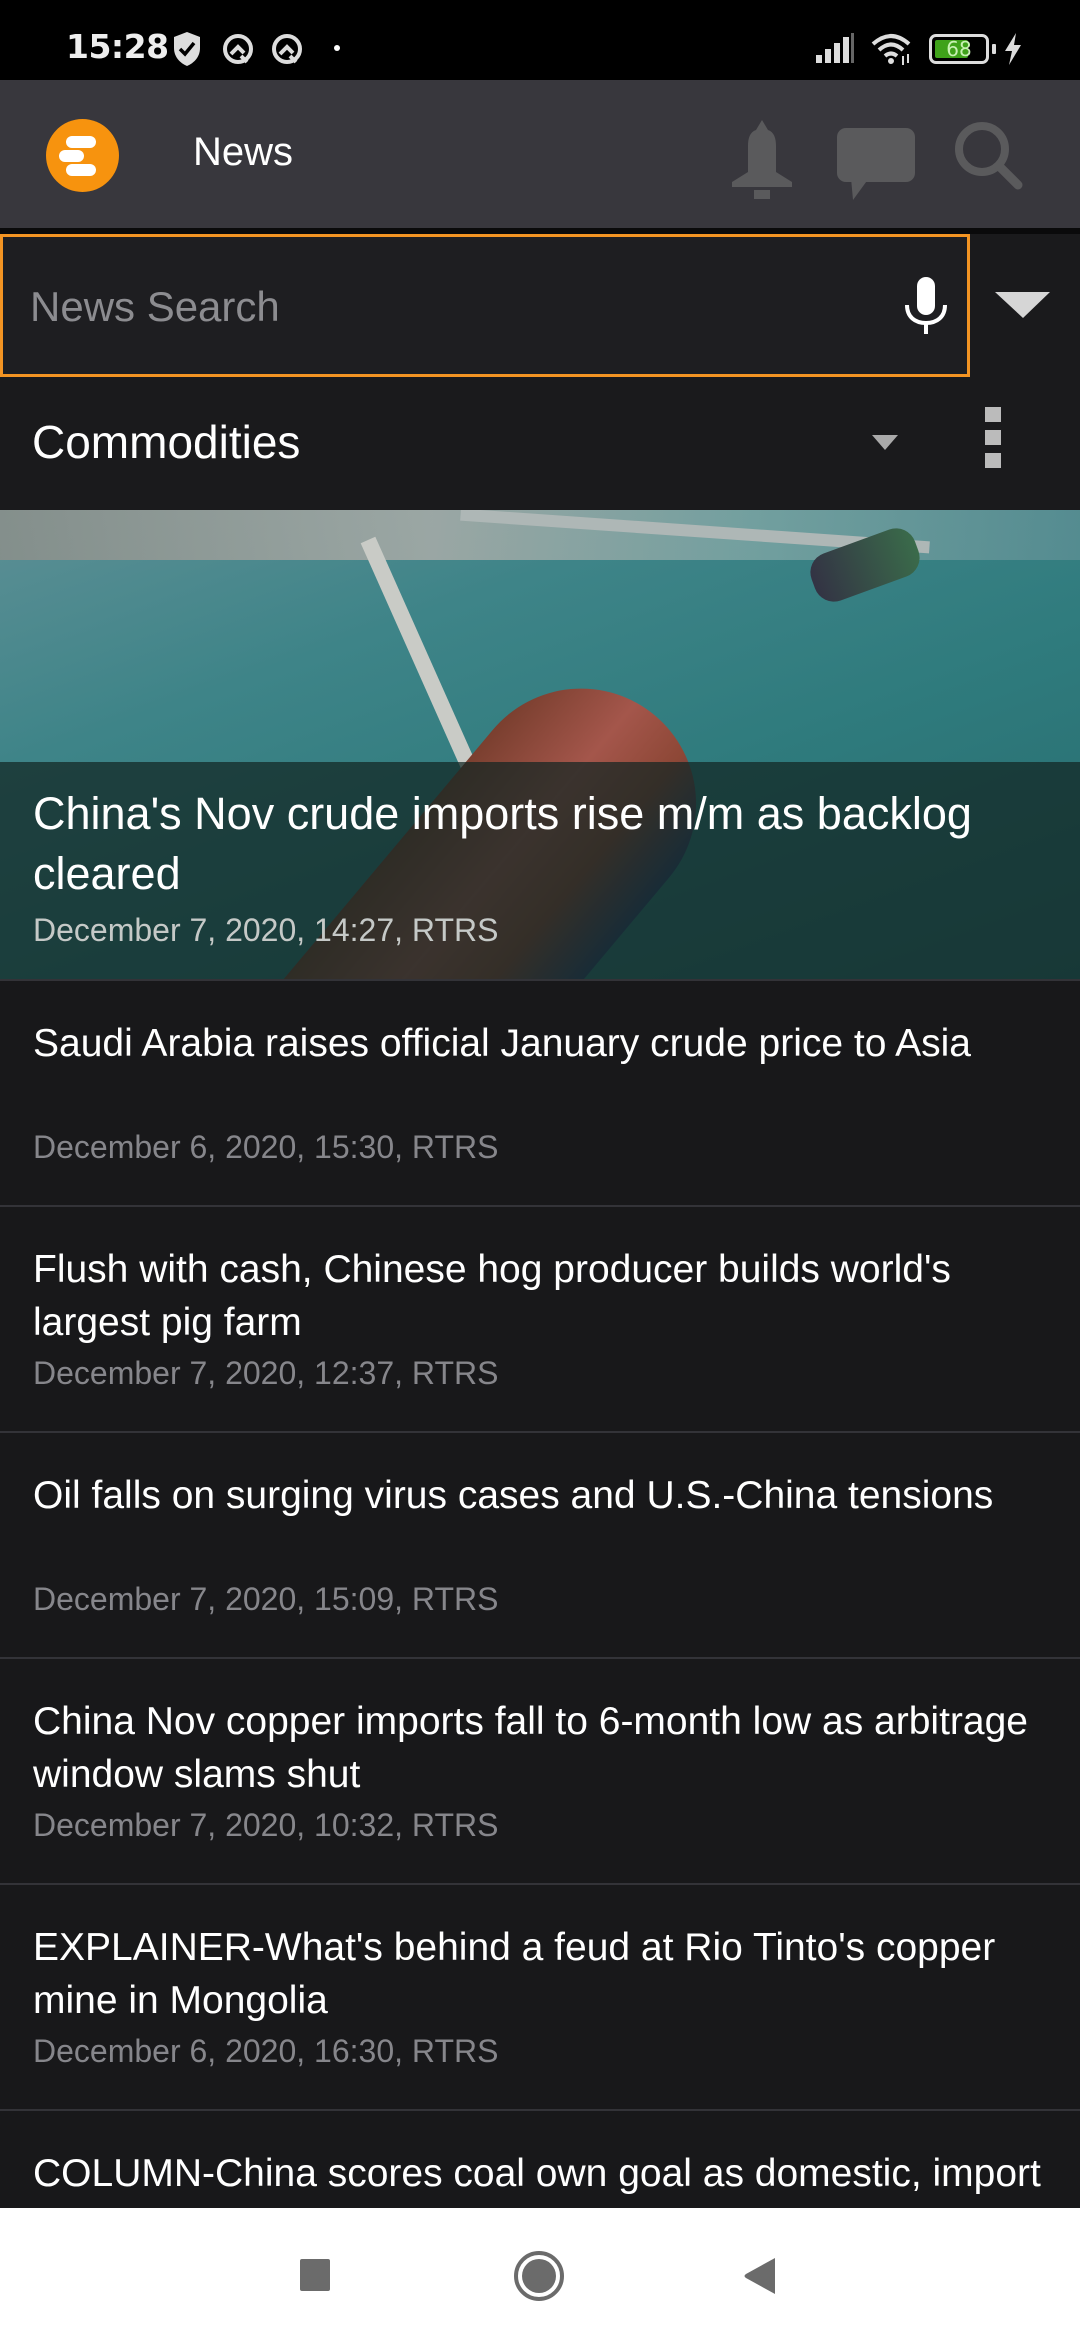  Describe the element at coordinates (994, 49) in the screenshot. I see `battery-cap` at that location.